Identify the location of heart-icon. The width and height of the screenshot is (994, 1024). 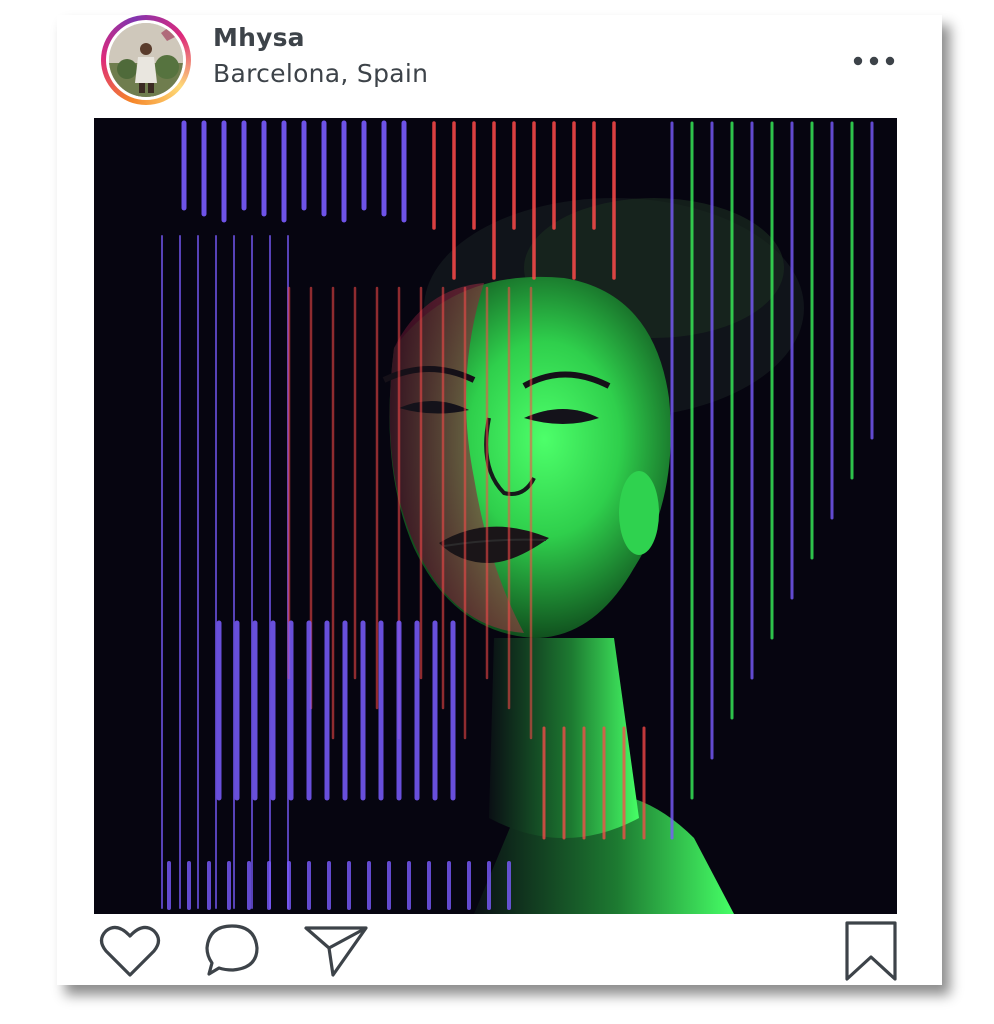
(130, 951).